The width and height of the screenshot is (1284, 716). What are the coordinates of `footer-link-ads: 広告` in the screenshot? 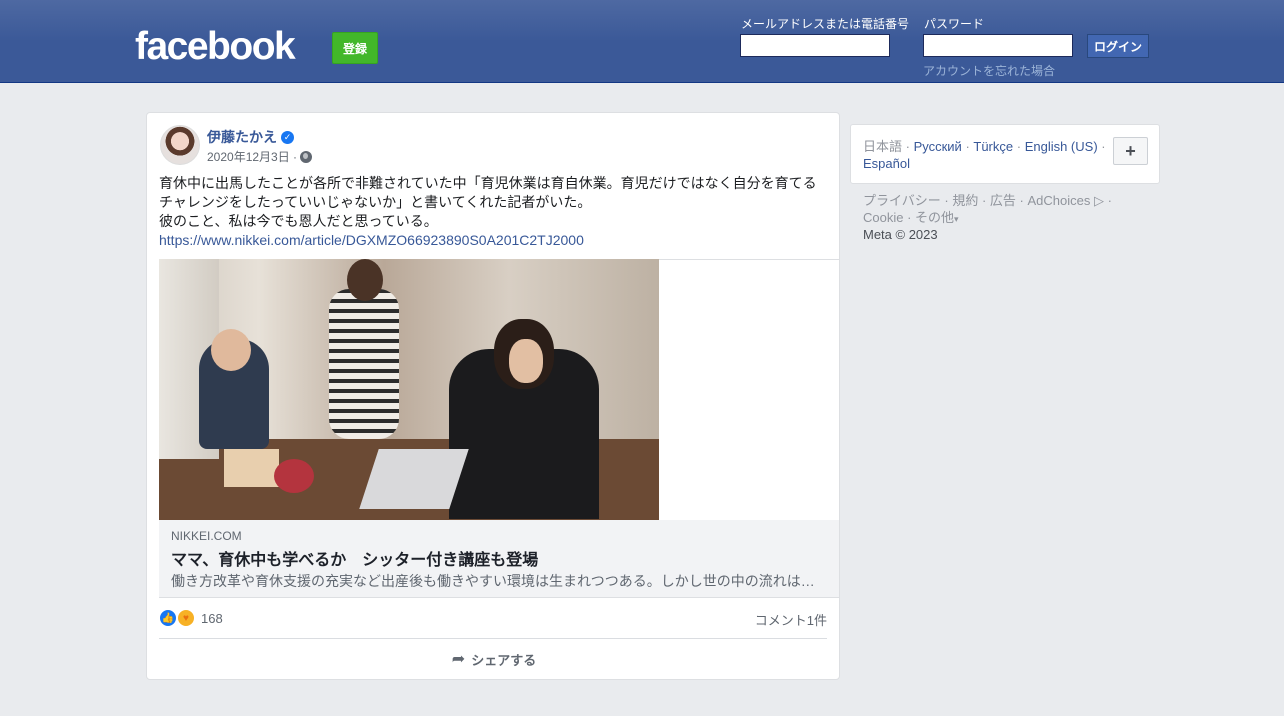 It's located at (1003, 200).